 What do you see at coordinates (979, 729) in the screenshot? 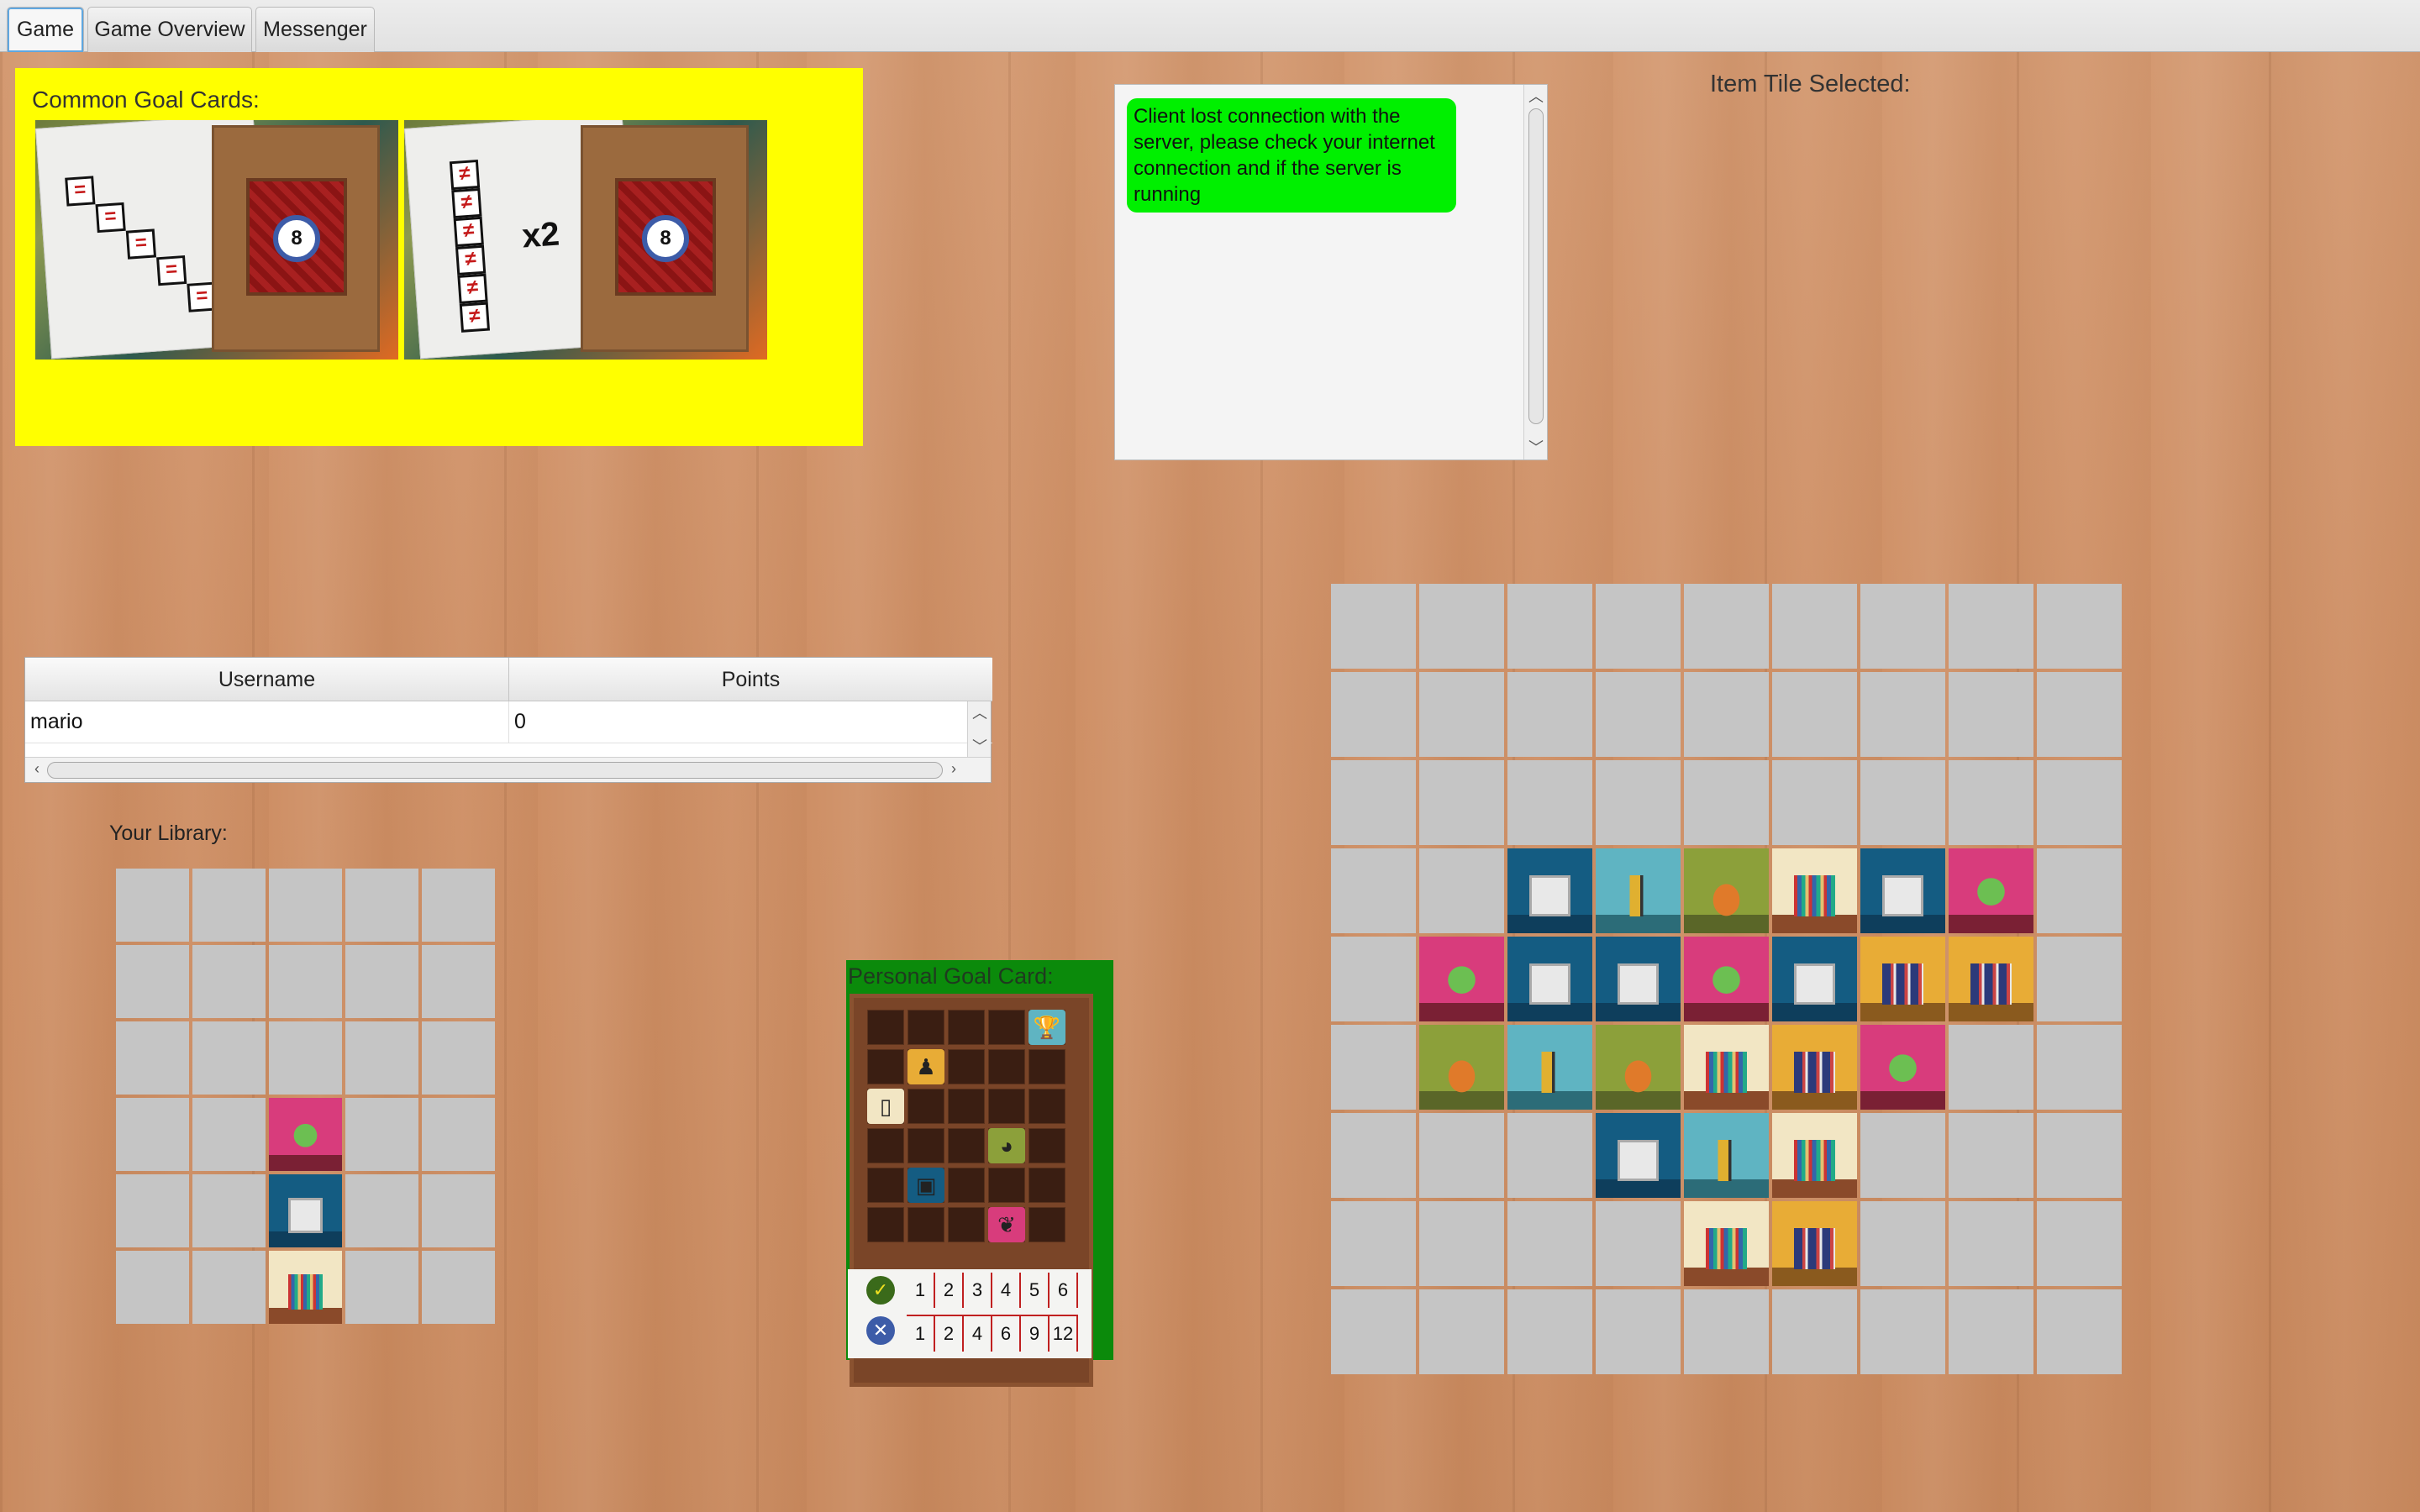
I see `table-vertical-scrollbar: ︿ ﹀` at bounding box center [979, 729].